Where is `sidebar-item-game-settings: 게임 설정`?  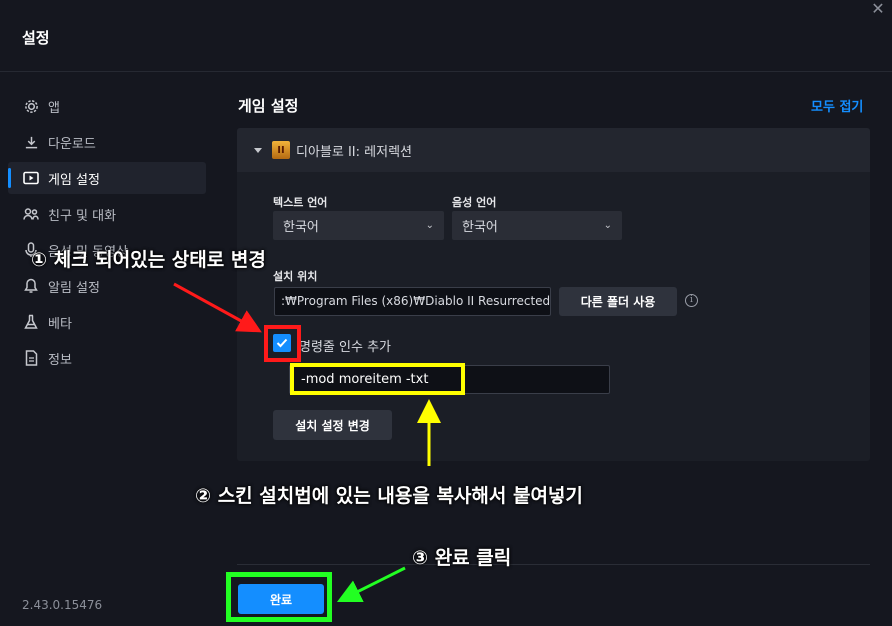
sidebar-item-game-settings: 게임 설정 is located at coordinates (107, 178).